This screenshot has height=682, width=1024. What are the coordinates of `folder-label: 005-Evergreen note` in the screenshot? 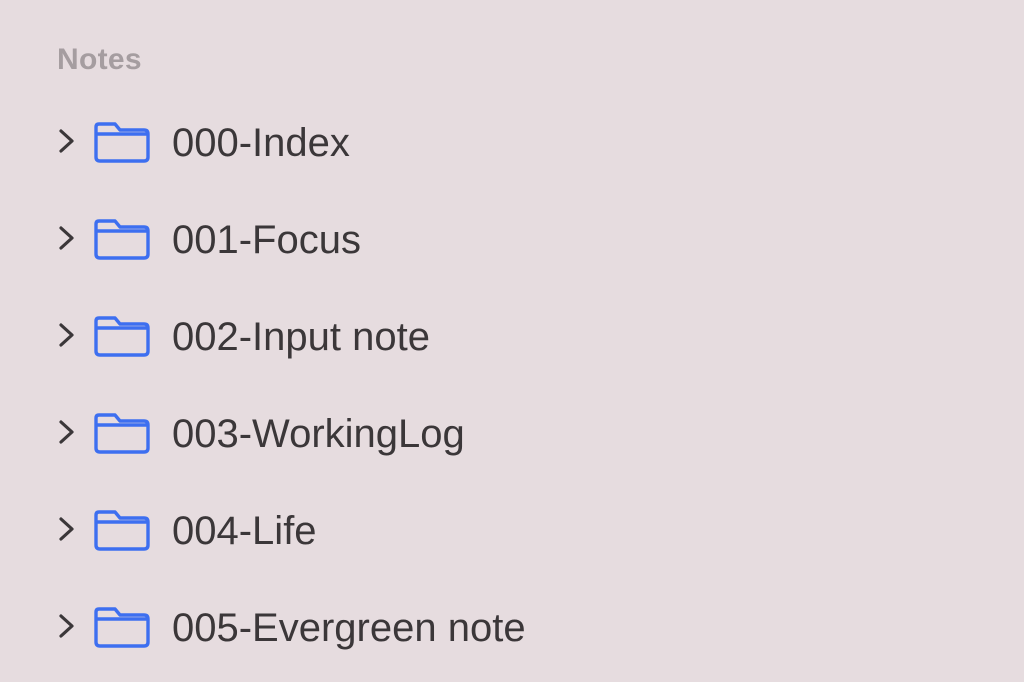 It's located at (349, 628).